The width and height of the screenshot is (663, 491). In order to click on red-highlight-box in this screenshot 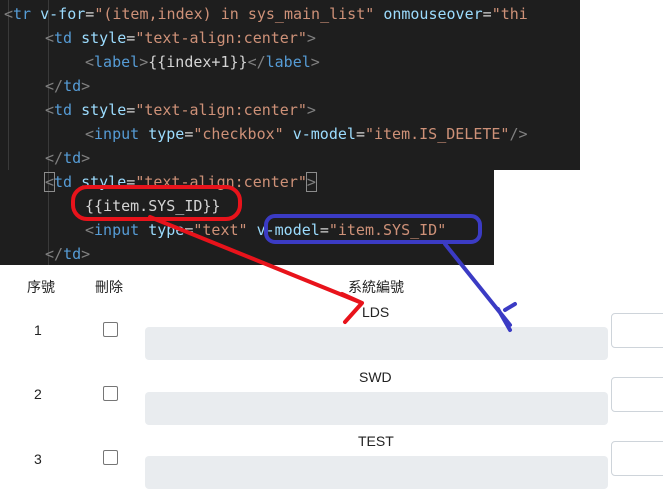, I will do `click(156, 203)`.